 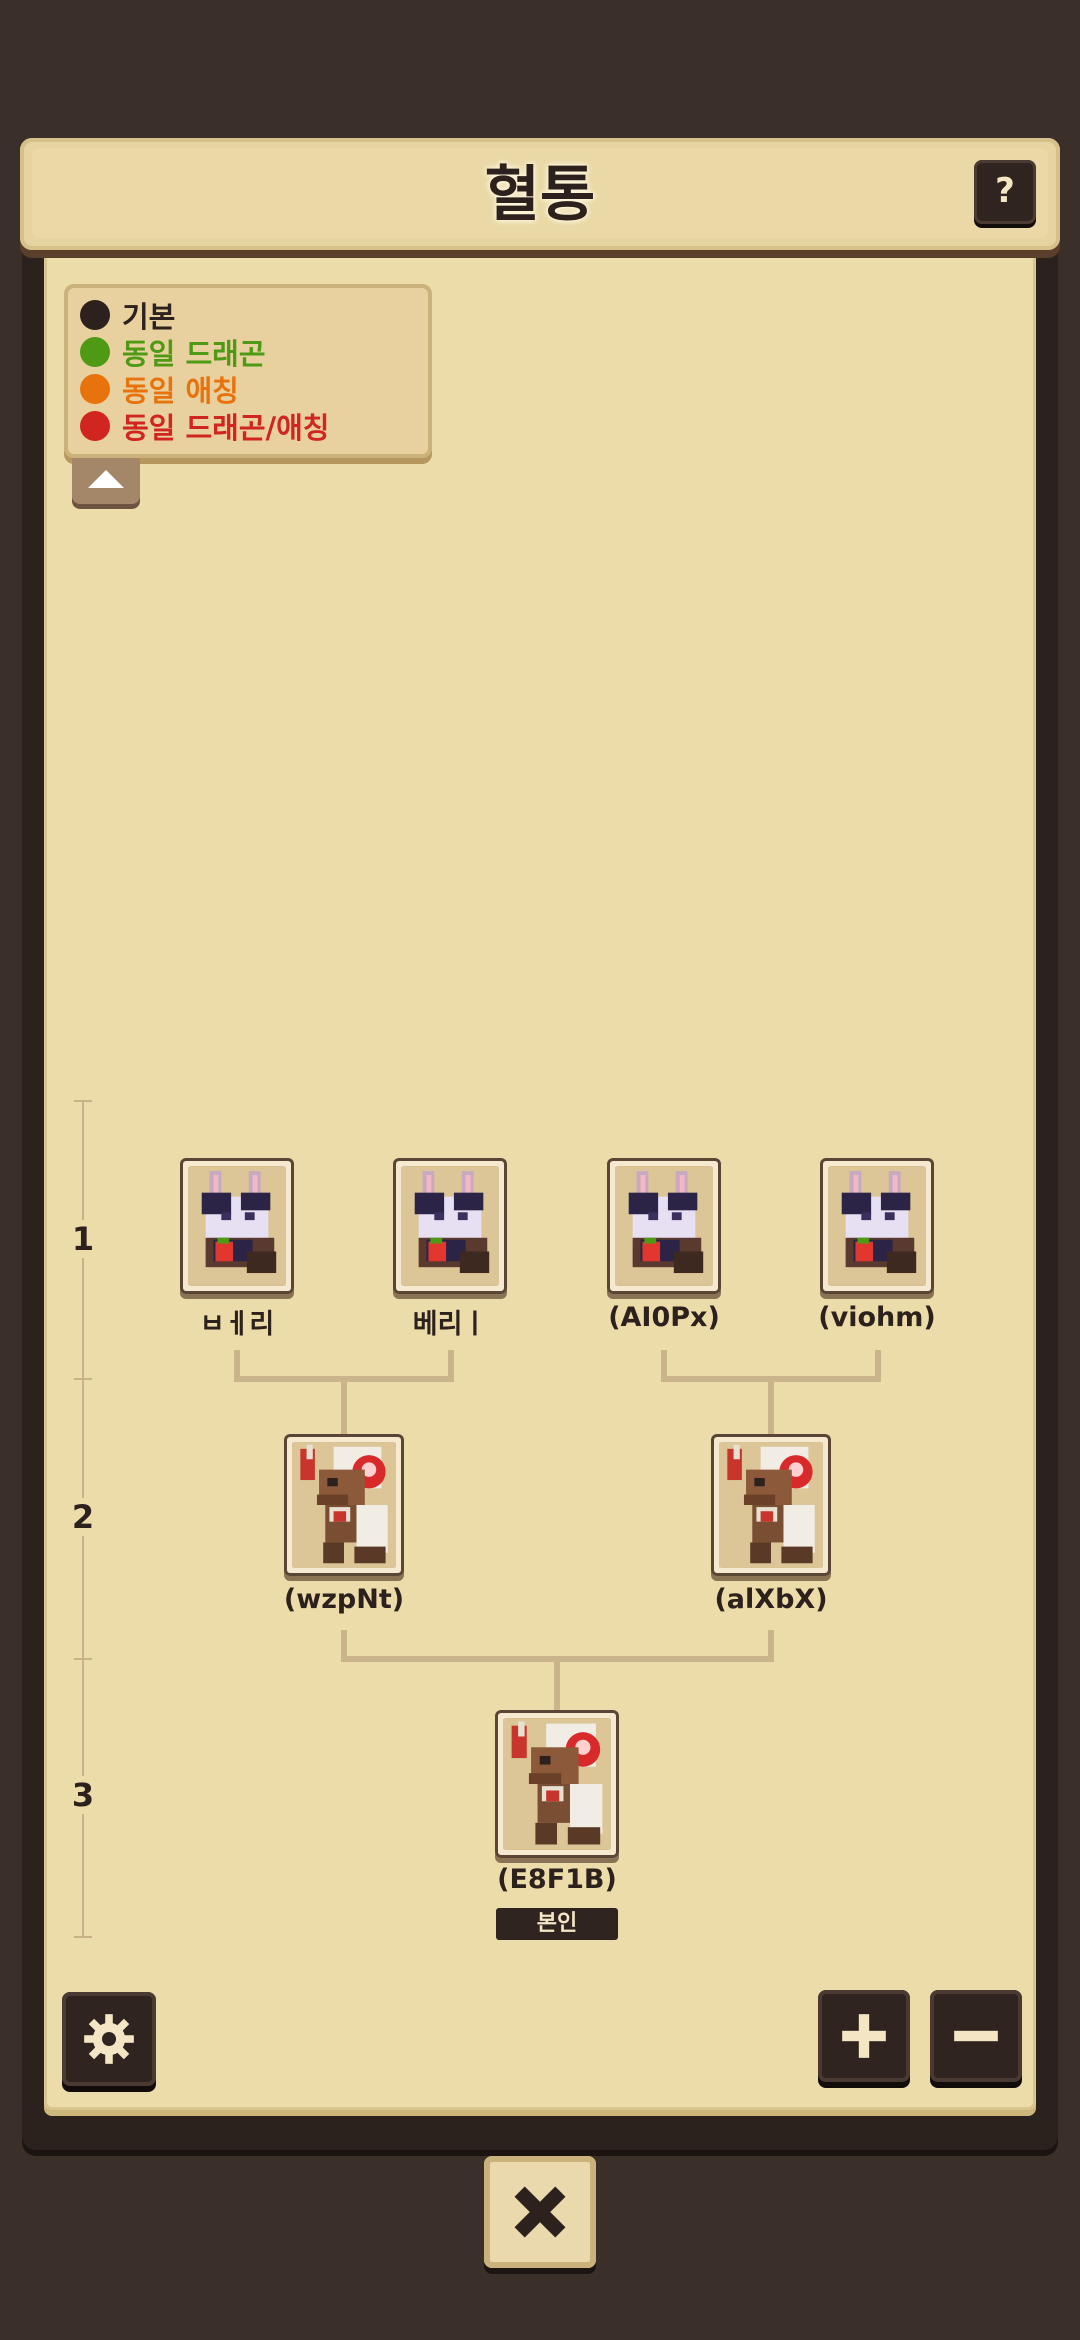 What do you see at coordinates (557, 1879) in the screenshot?
I see `dragon-name: (E8F1B)` at bounding box center [557, 1879].